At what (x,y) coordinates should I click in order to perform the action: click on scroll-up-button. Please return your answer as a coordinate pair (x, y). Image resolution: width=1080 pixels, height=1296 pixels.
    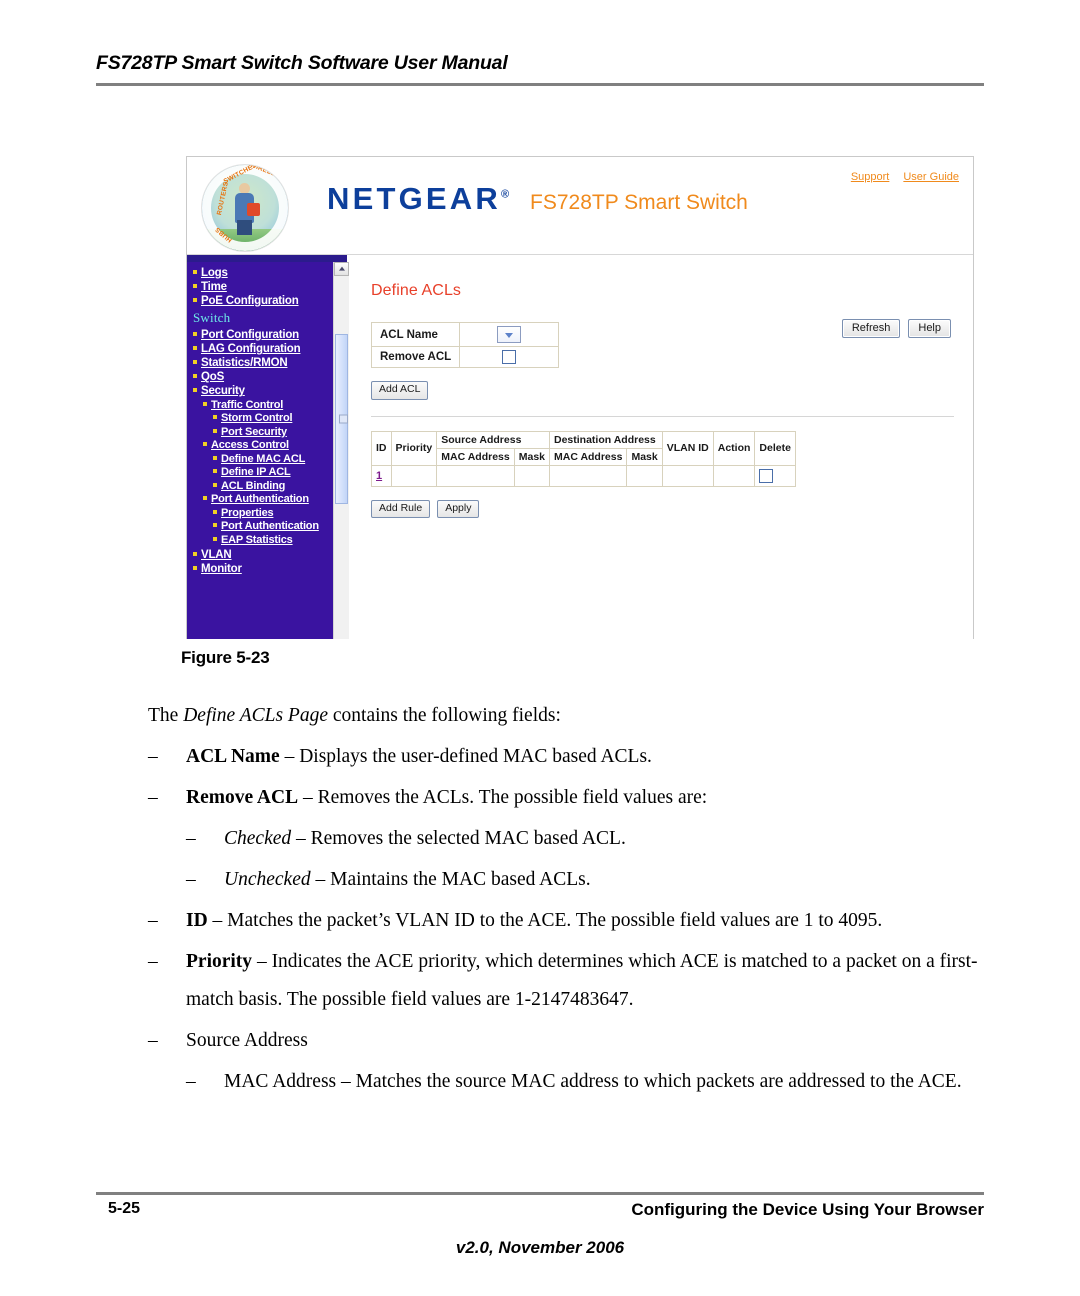
    Looking at the image, I should click on (341, 269).